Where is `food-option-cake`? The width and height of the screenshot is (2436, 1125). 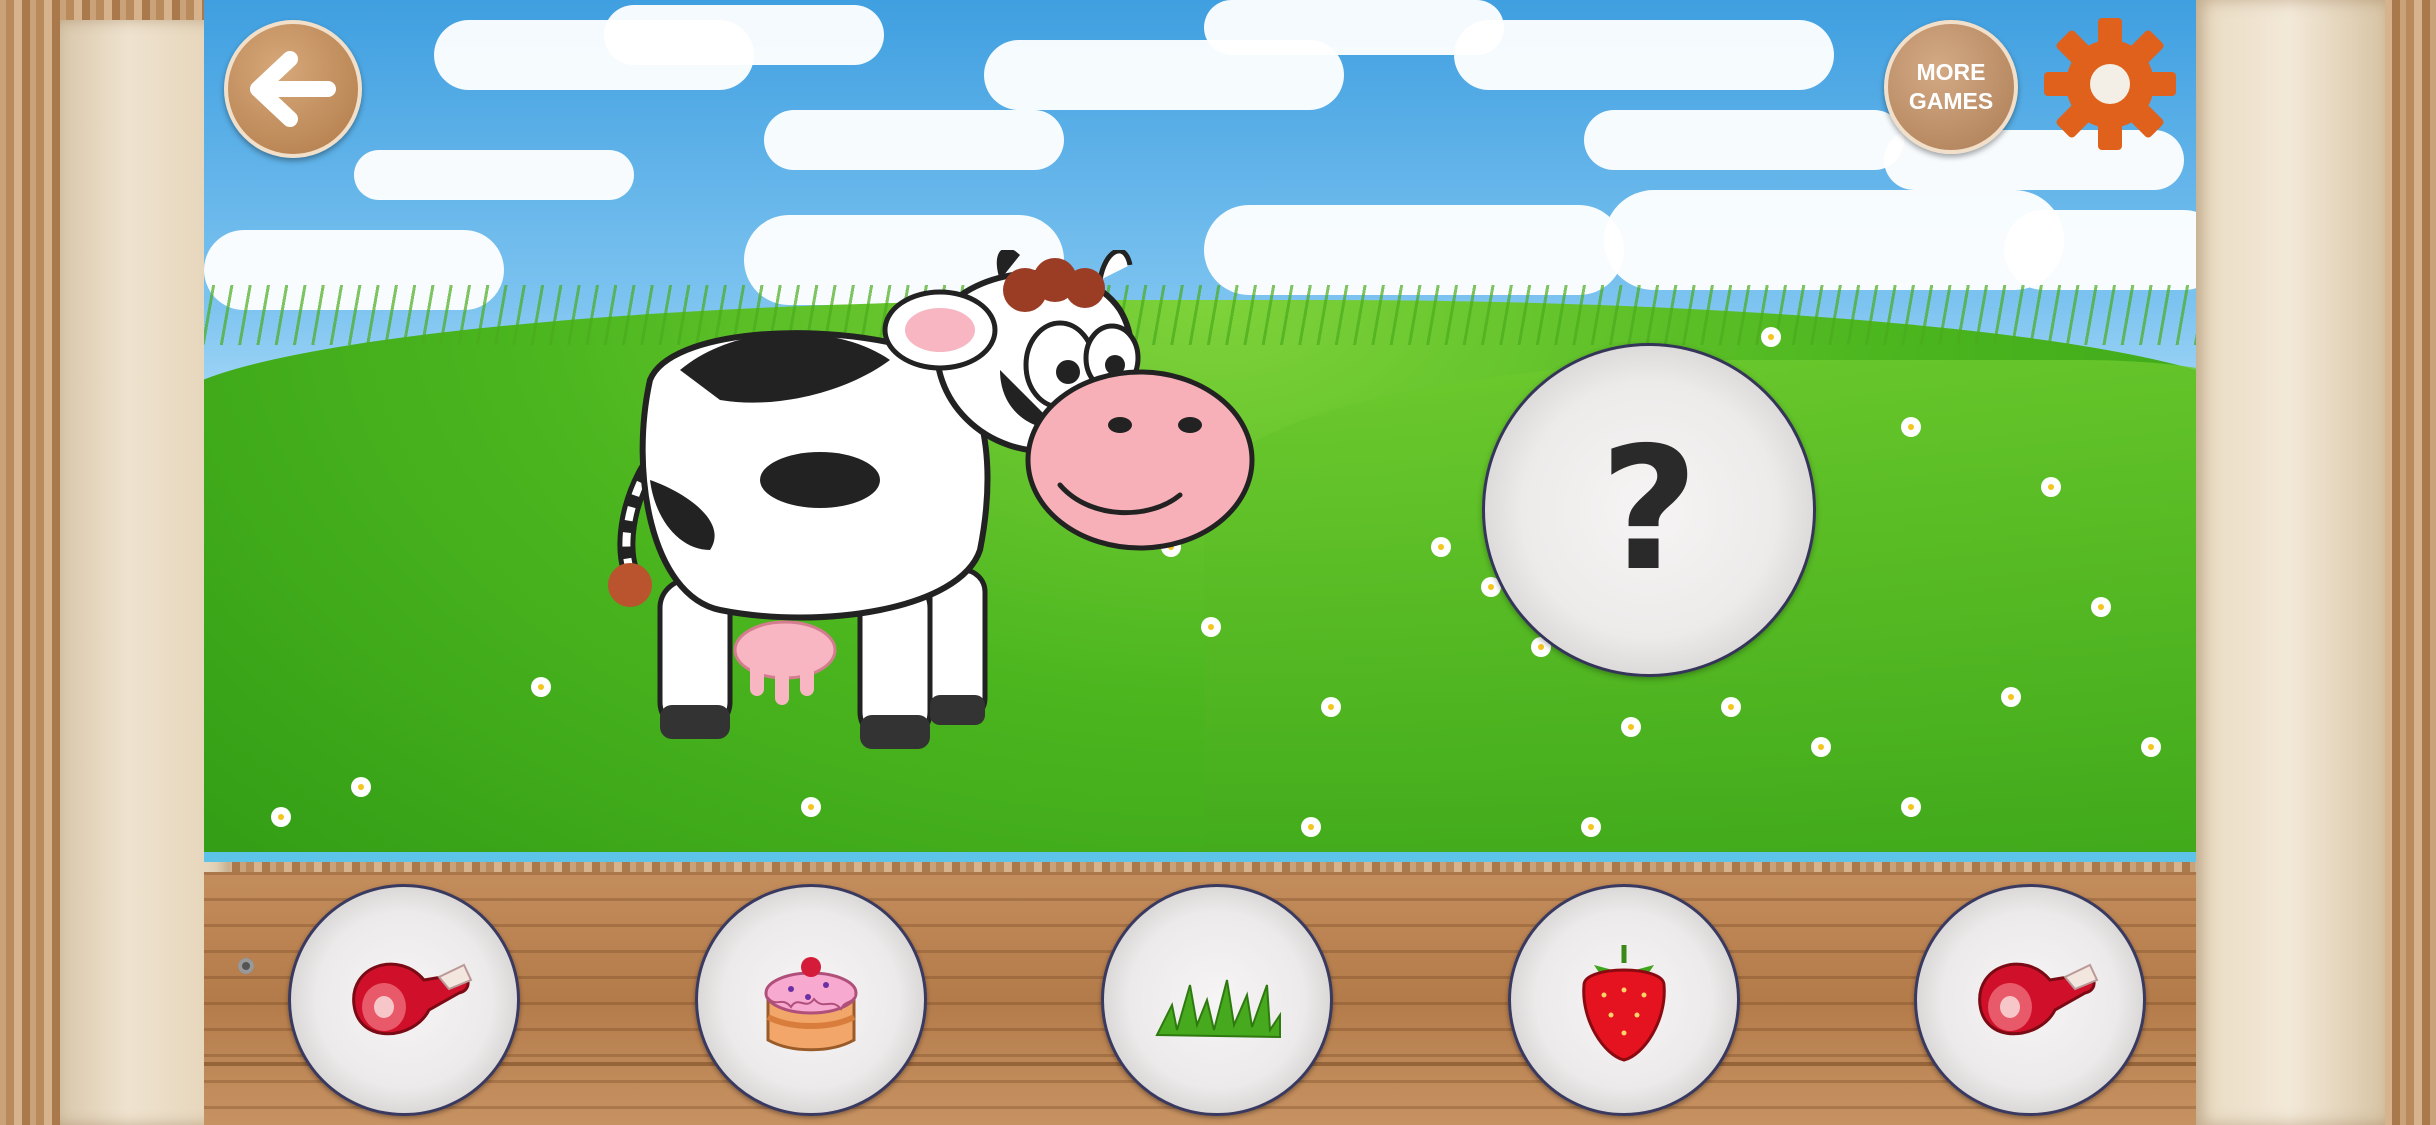 food-option-cake is located at coordinates (811, 1000).